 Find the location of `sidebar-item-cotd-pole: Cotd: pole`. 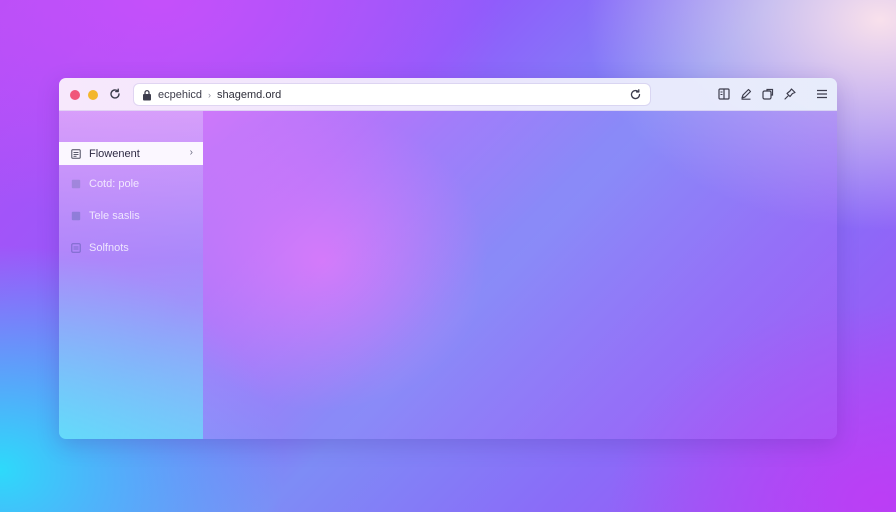

sidebar-item-cotd-pole: Cotd: pole is located at coordinates (131, 183).